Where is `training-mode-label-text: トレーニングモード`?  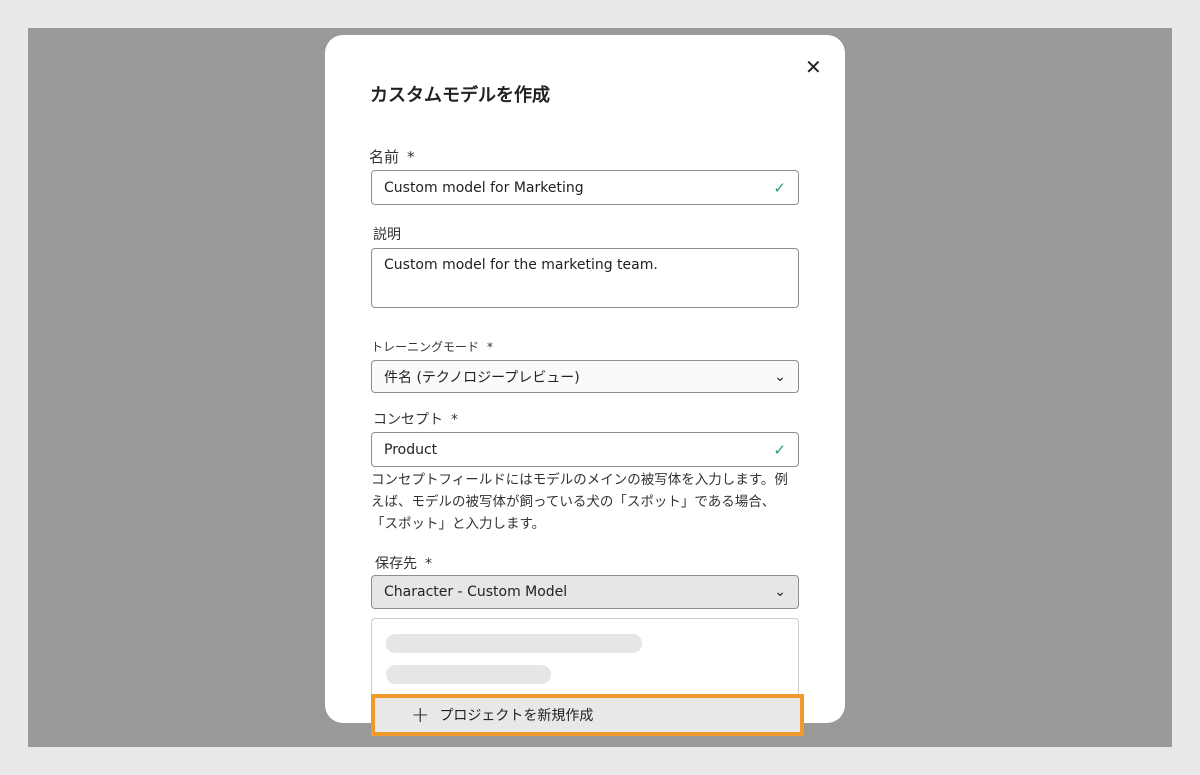 training-mode-label-text: トレーニングモード is located at coordinates (425, 347).